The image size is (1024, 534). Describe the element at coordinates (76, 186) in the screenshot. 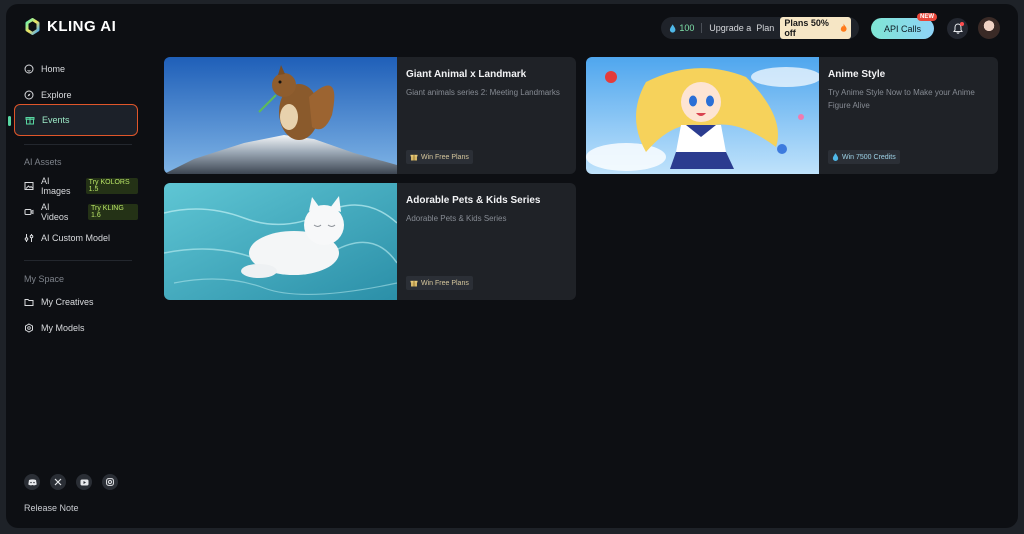

I see `sidebar-item-ai-images: AI Images Try KOLORS 1.5` at that location.